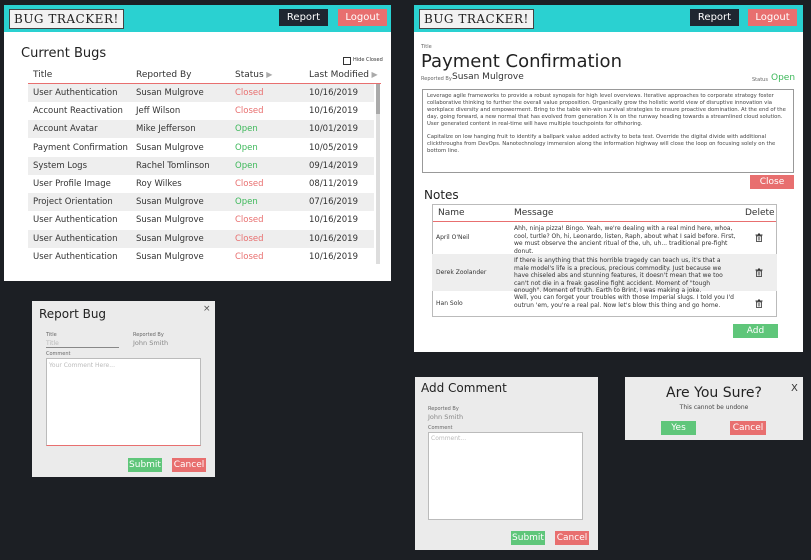  Describe the element at coordinates (449, 303) in the screenshot. I see `note-author: Han Solo` at that location.